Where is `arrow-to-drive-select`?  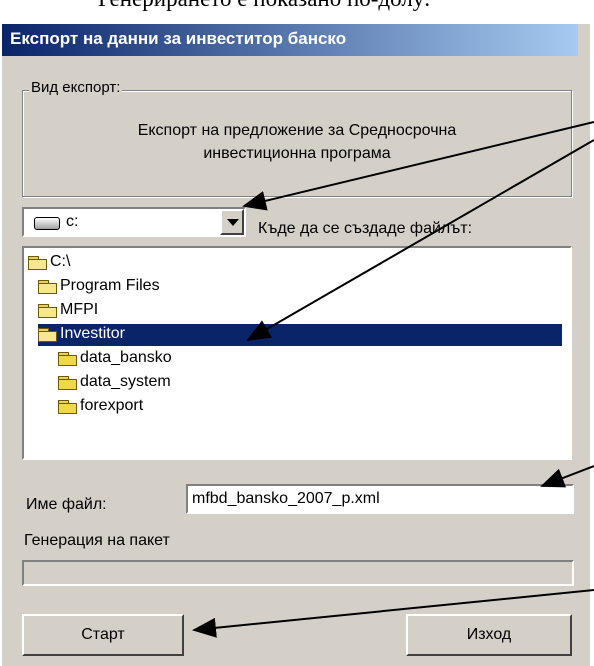
arrow-to-drive-select is located at coordinates (418, 166).